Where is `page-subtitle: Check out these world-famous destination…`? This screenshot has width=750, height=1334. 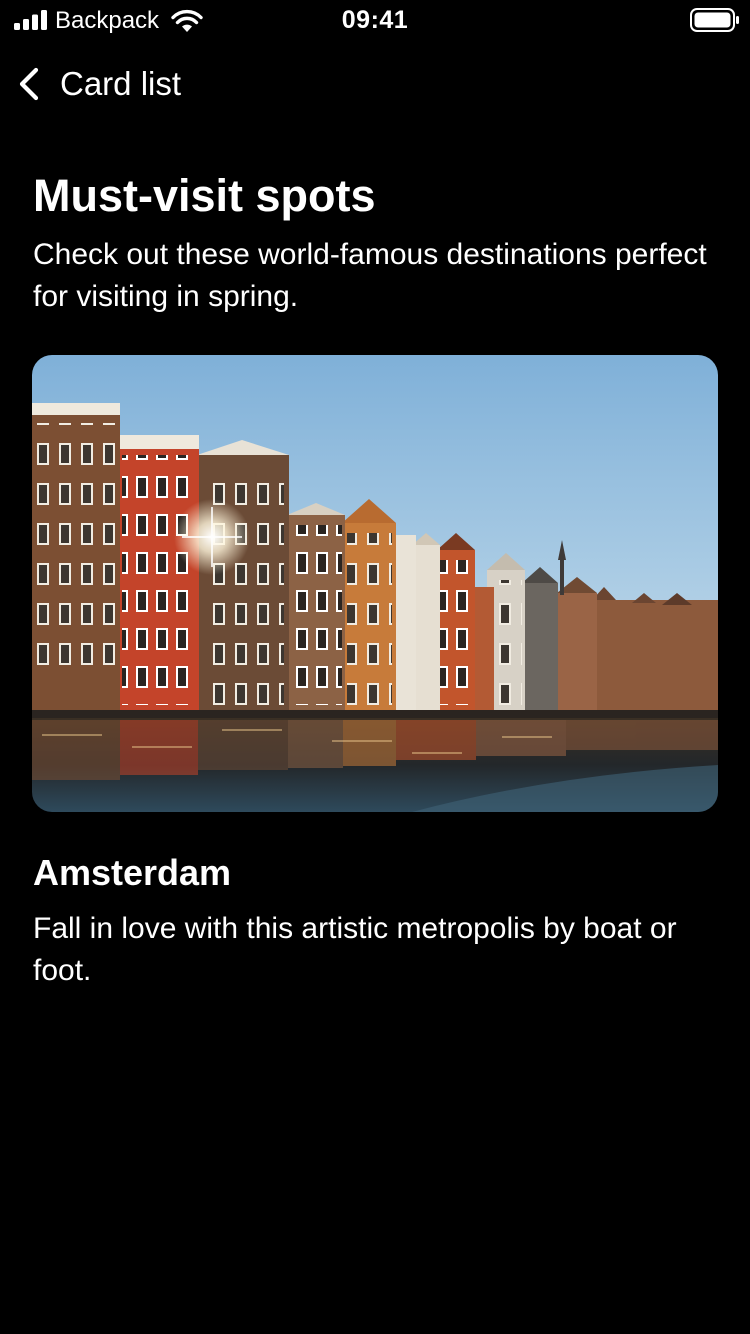
page-subtitle: Check out these world-famous destination… is located at coordinates (370, 275).